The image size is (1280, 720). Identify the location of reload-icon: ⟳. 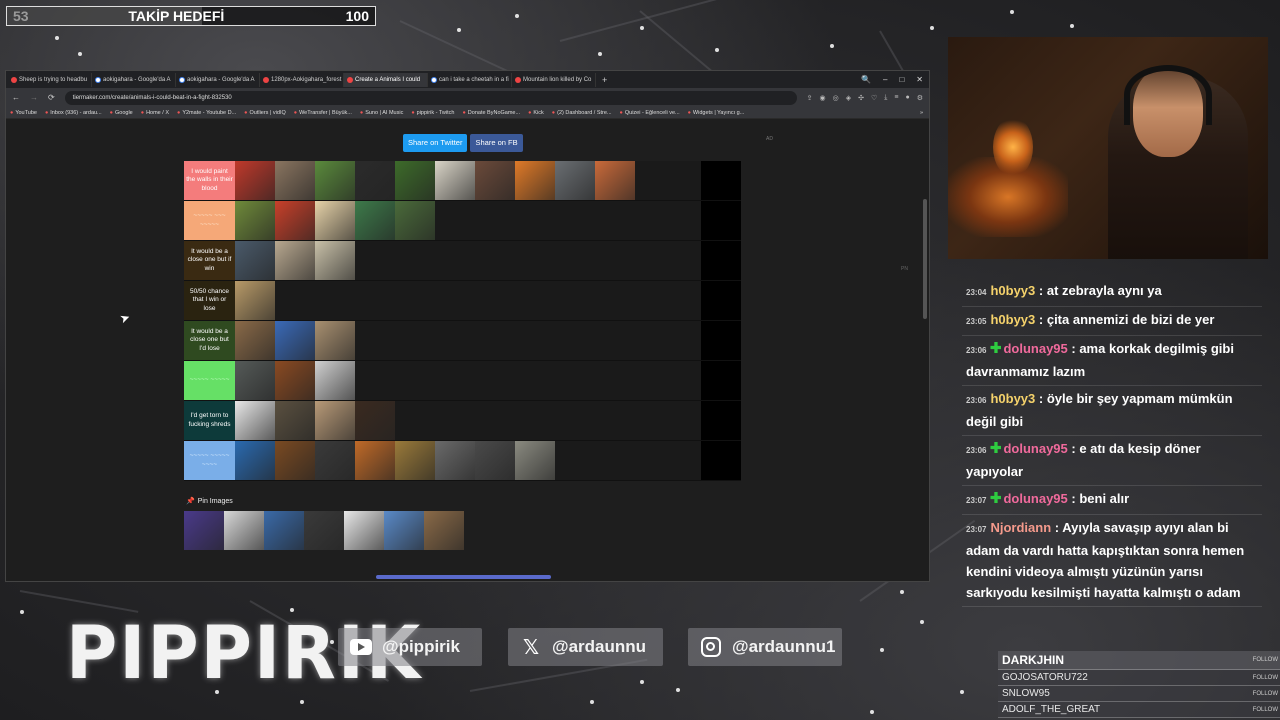
(51, 97).